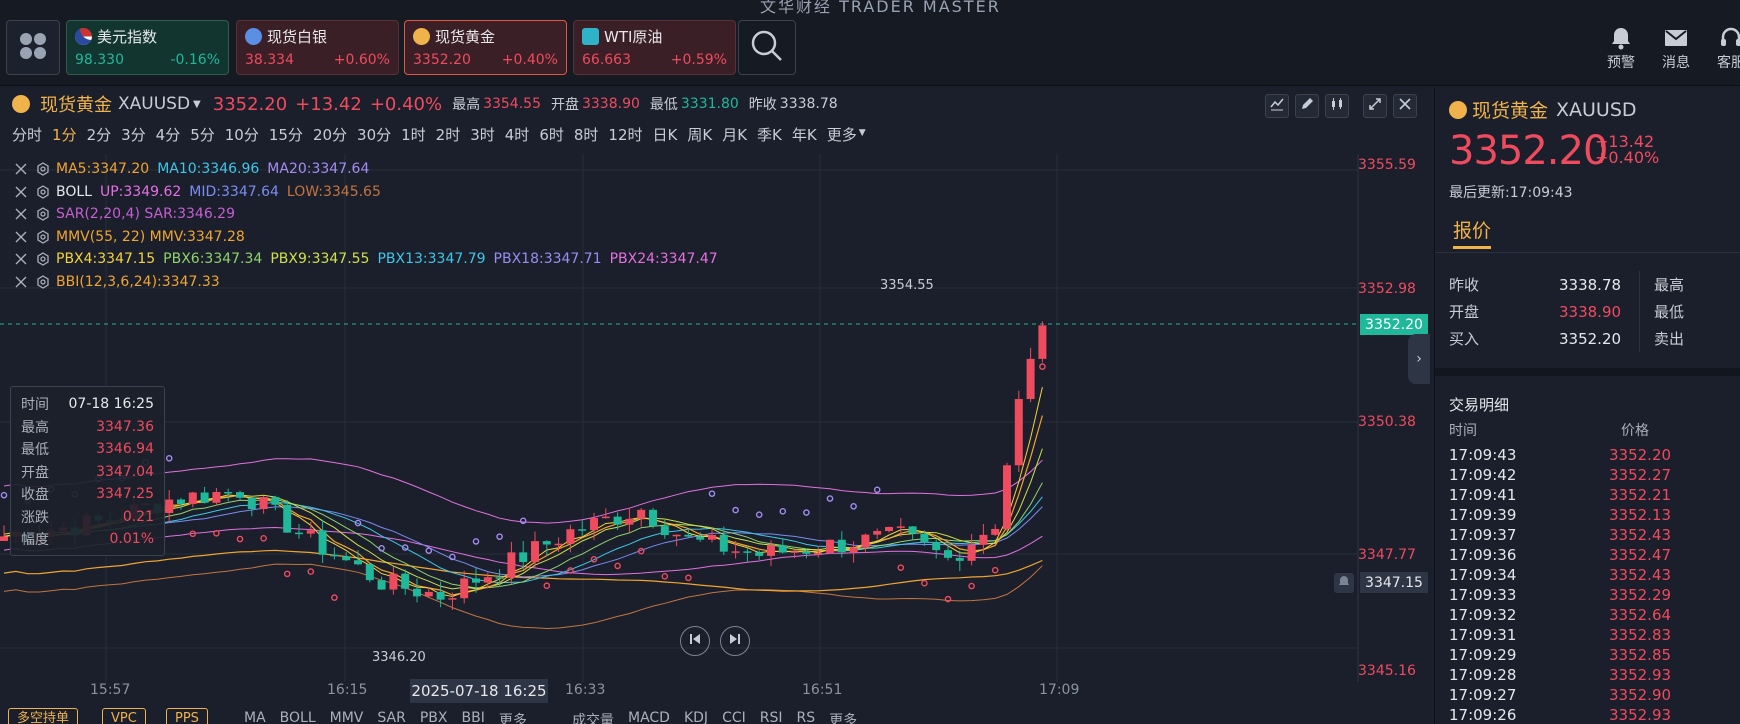 This screenshot has height=724, width=1740. Describe the element at coordinates (695, 641) in the screenshot. I see `prev-bar-button` at that location.